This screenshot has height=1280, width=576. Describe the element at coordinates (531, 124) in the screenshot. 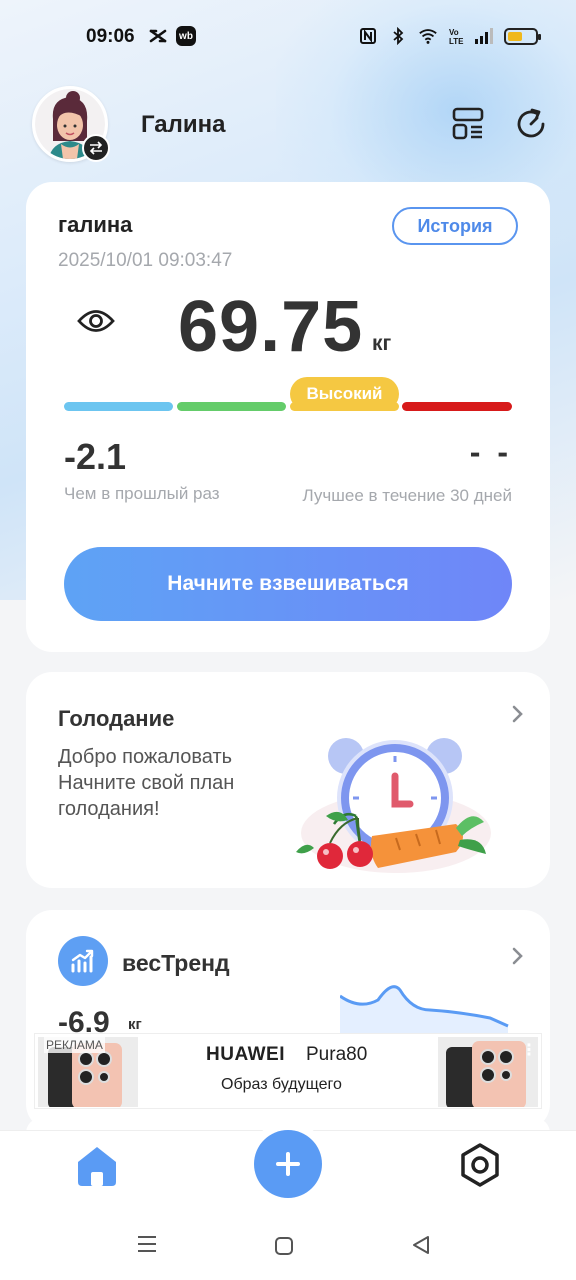

I see `sync-icon` at that location.